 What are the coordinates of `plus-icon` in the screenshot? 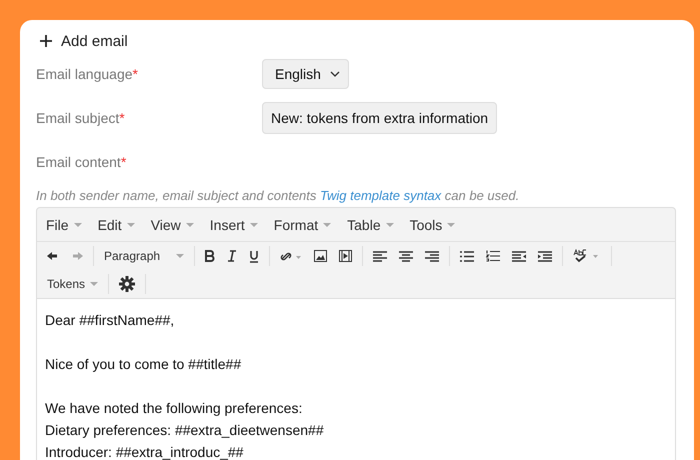 It's located at (46, 41).